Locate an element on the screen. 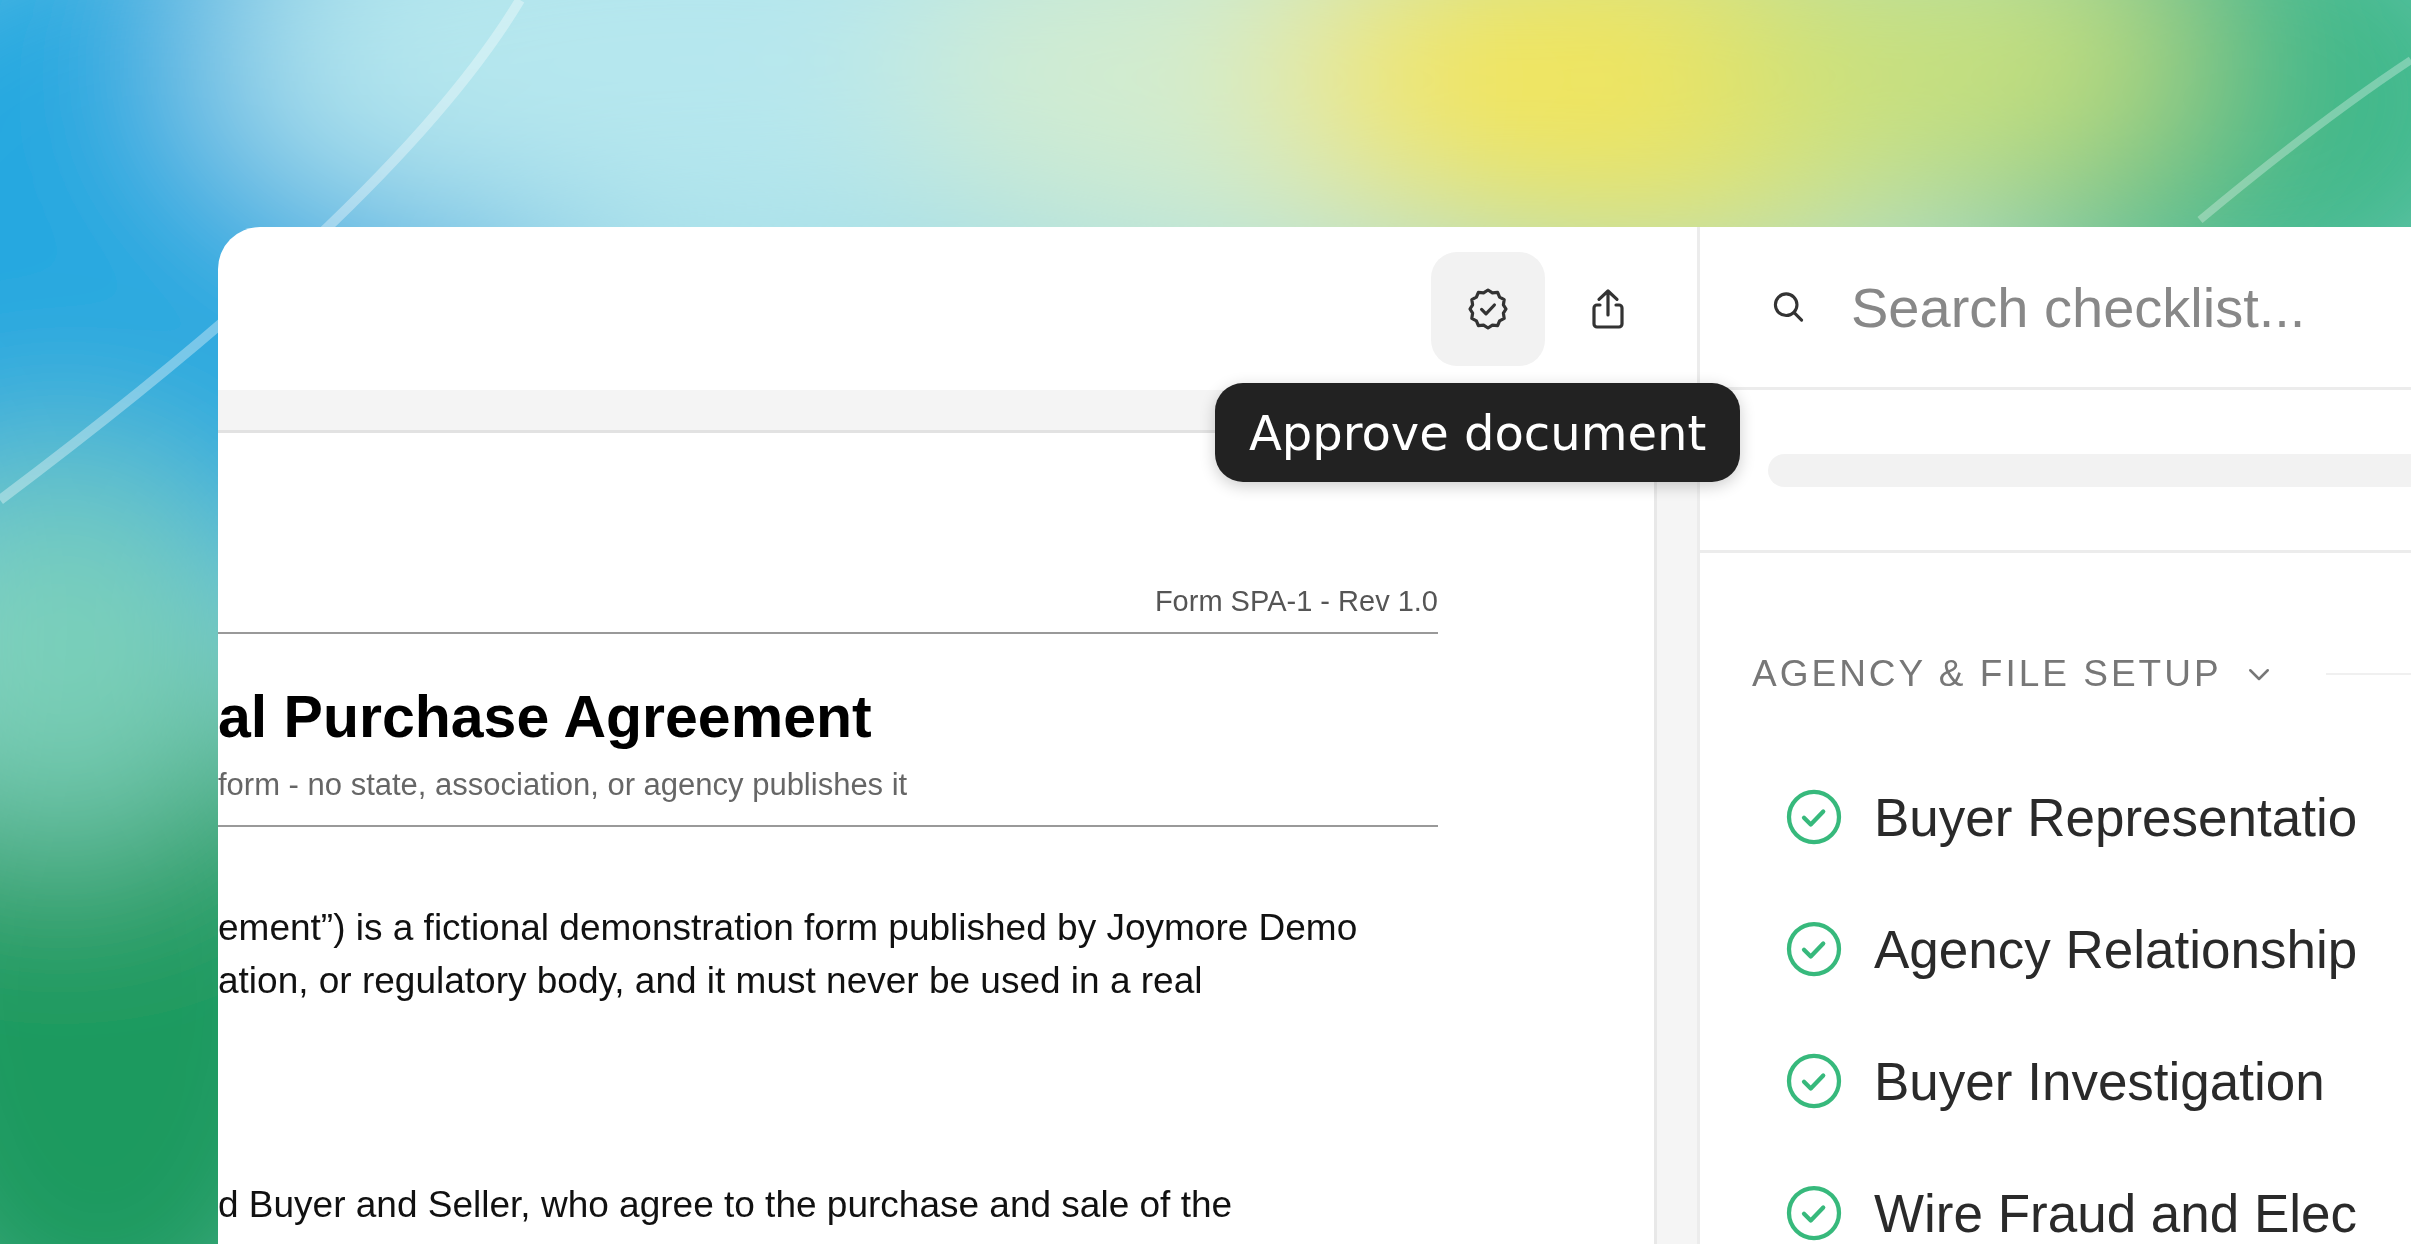 The image size is (2411, 1244). document-title: al Purchase Agreement is located at coordinates (545, 717).